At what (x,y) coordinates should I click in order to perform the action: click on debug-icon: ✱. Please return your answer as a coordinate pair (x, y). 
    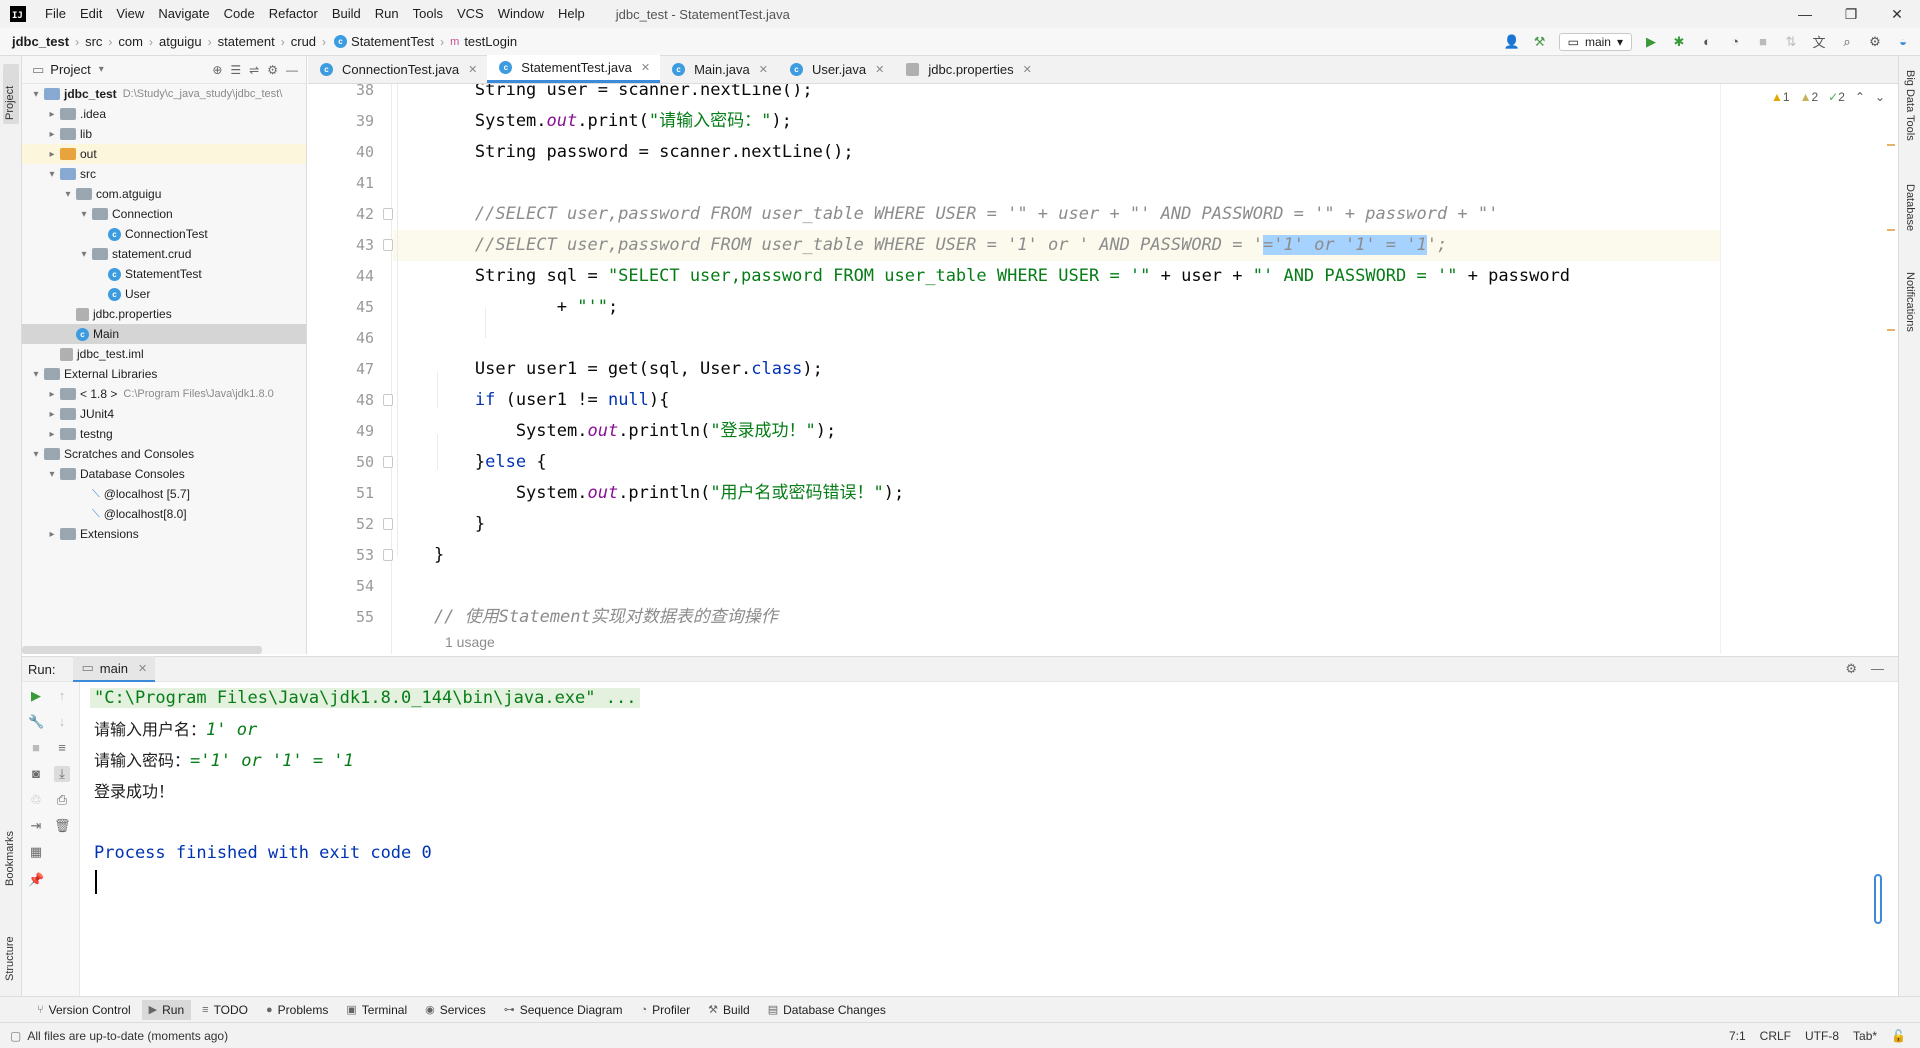
    Looking at the image, I should click on (1679, 42).